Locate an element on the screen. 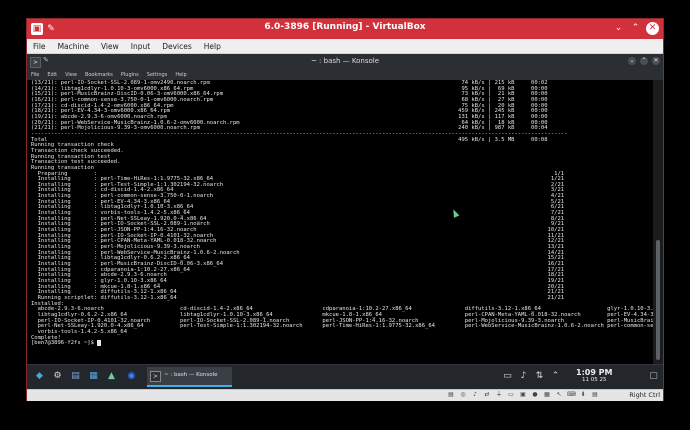  audio-icon: ♪ is located at coordinates (475, 395).